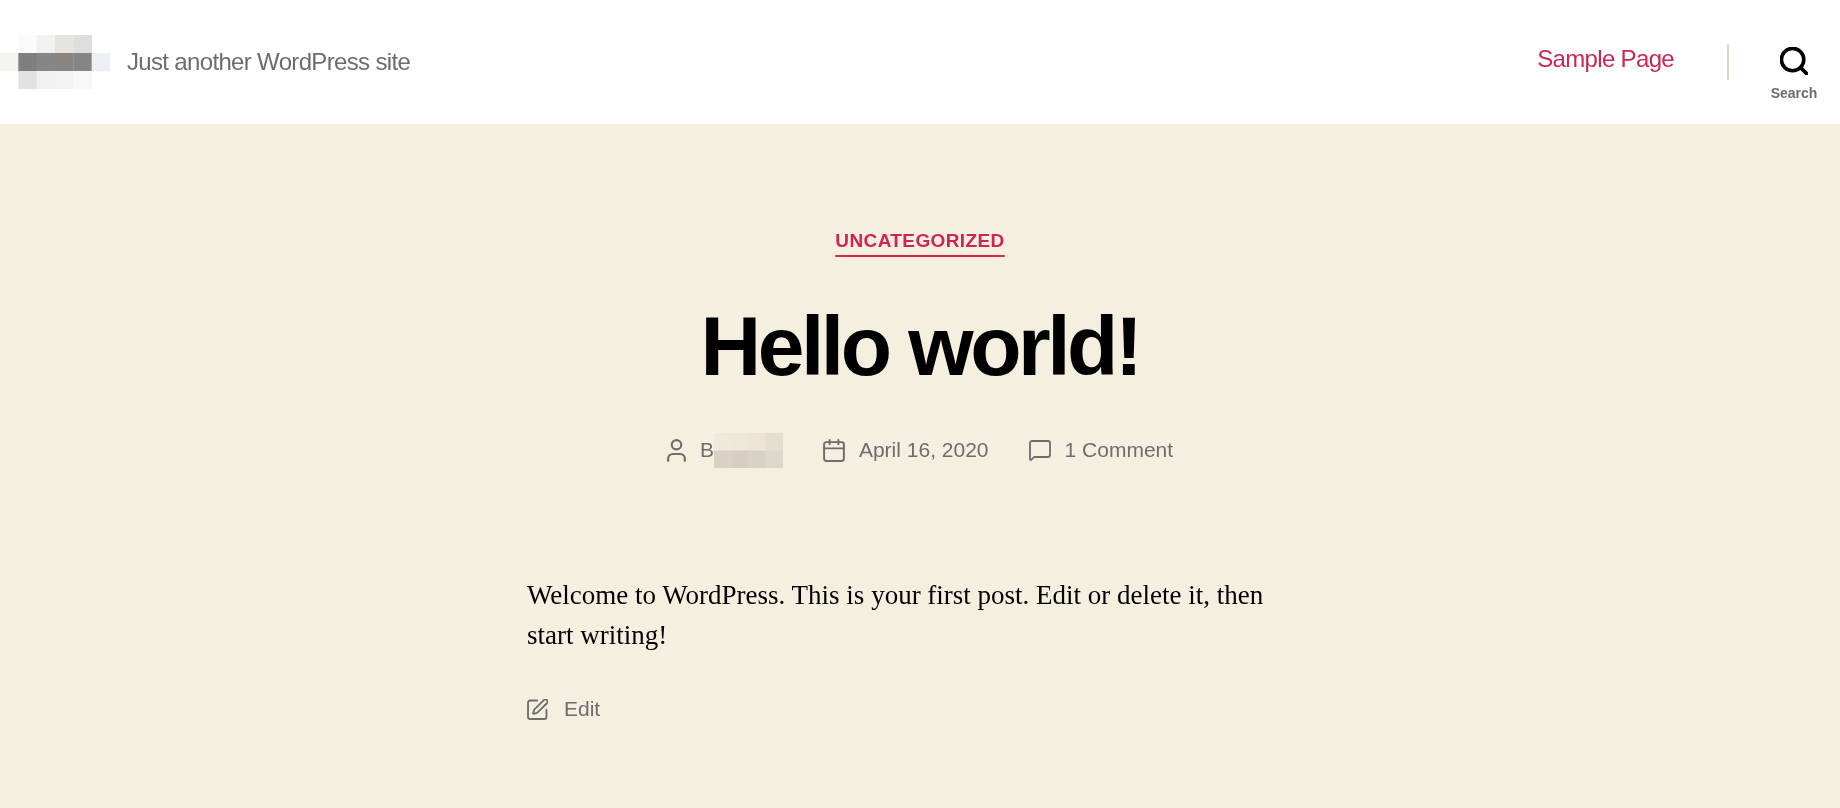  Describe the element at coordinates (1119, 450) in the screenshot. I see `comments-link: 1 Comment` at that location.